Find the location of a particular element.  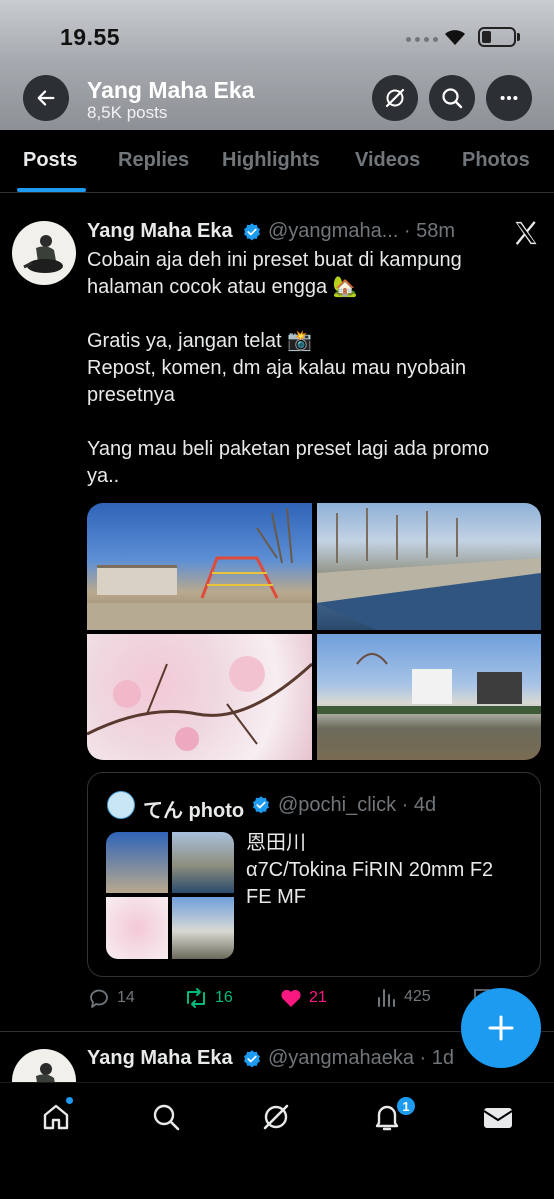

compose-plus-icon is located at coordinates (501, 1028).